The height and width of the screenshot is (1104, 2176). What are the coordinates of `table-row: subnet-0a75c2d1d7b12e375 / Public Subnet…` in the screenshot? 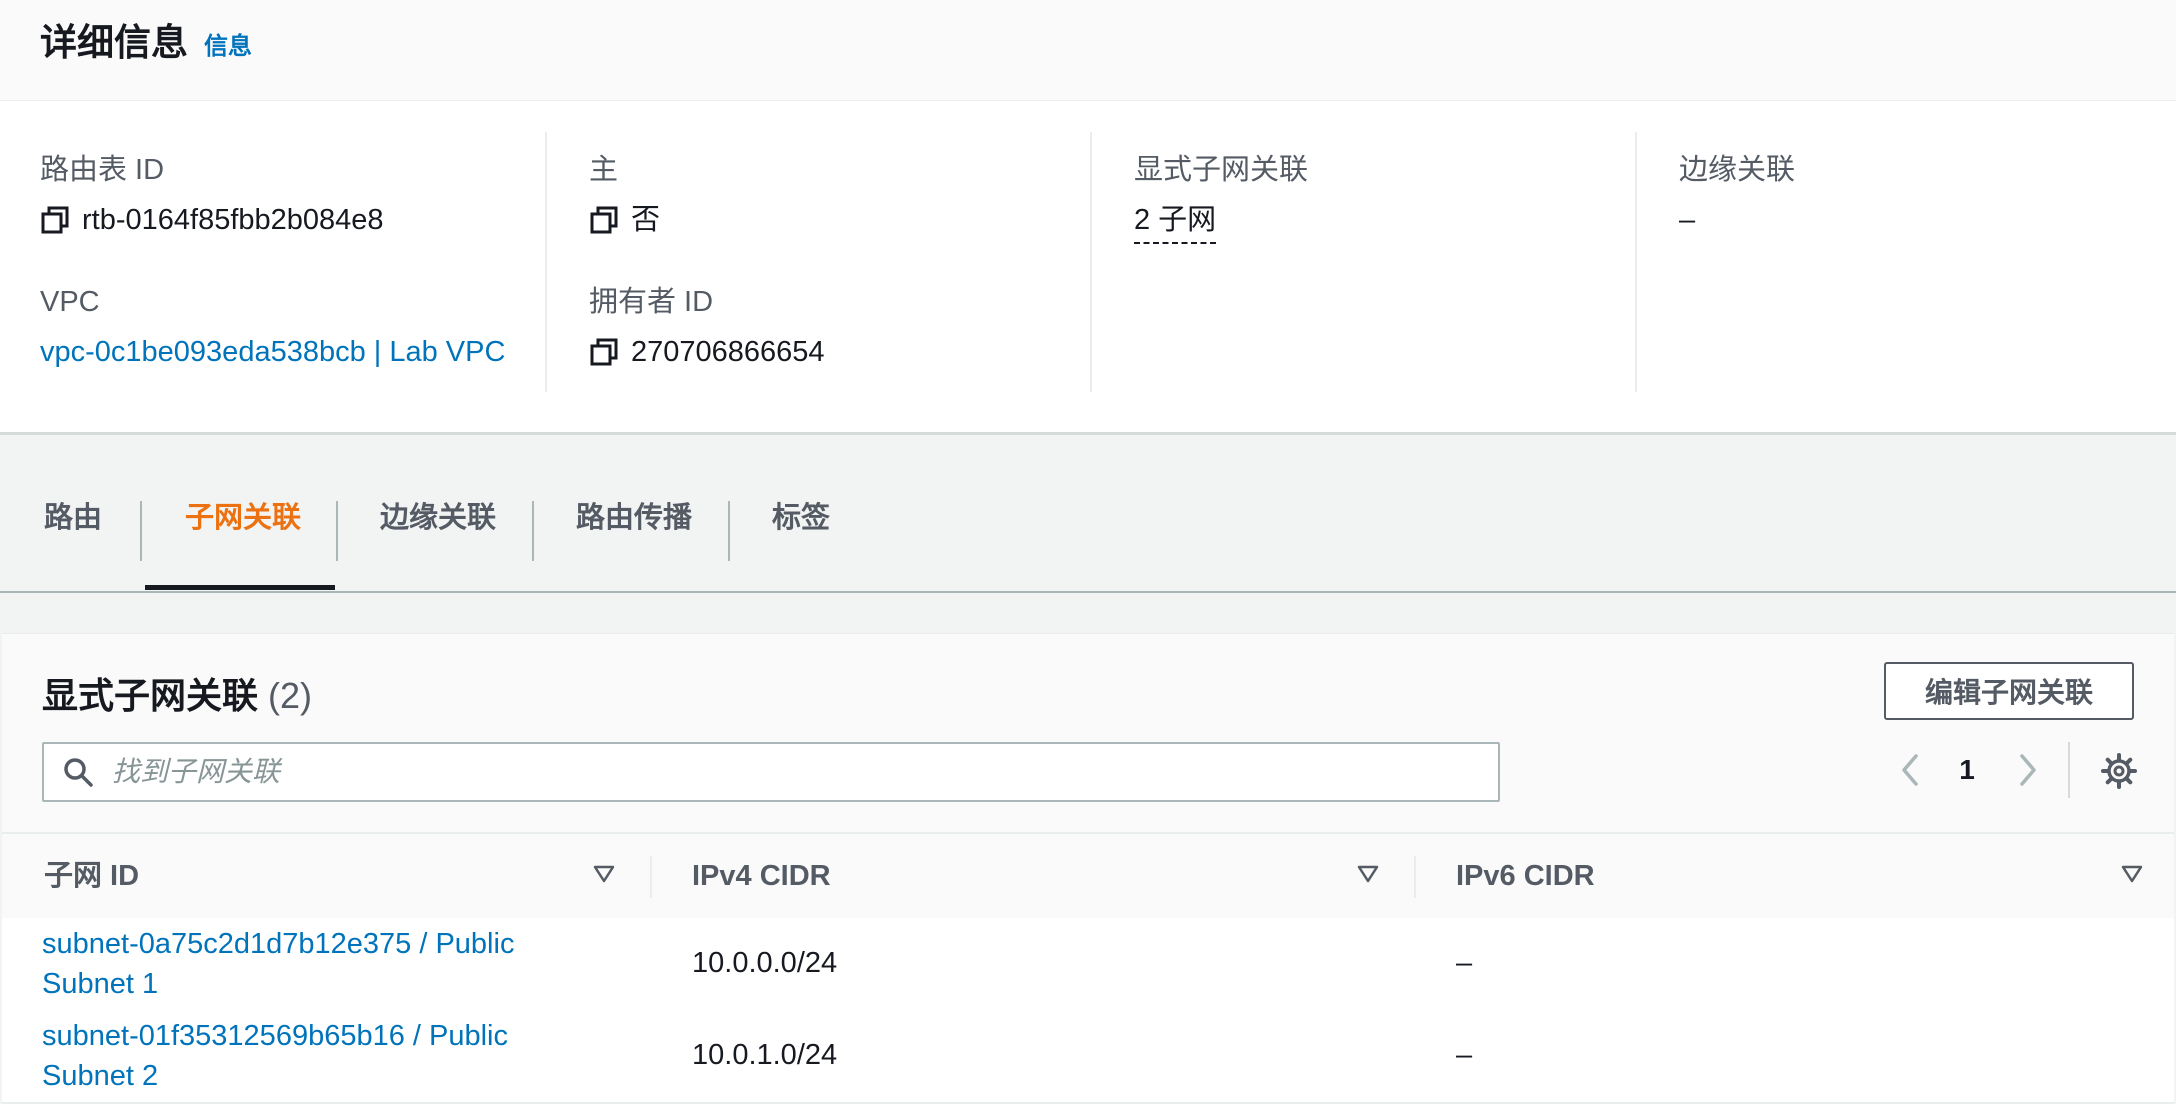 It's located at (1088, 965).